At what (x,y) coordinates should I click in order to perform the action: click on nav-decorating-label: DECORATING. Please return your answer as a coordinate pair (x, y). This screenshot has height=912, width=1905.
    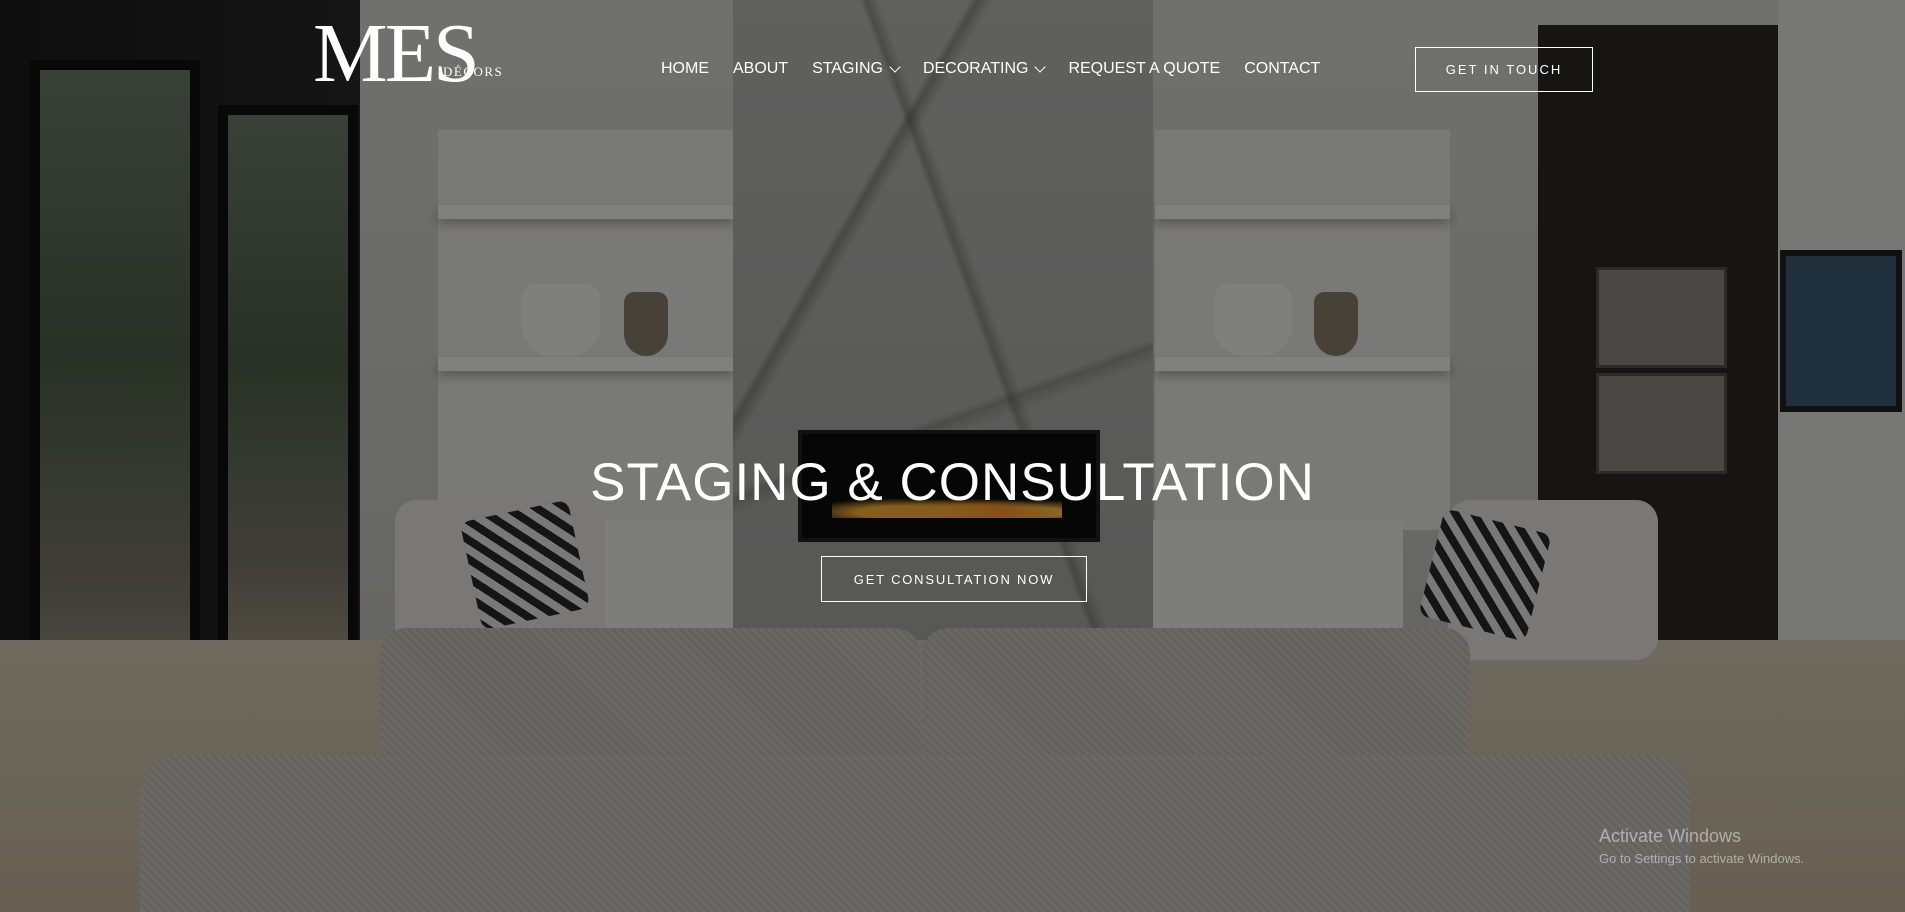
    Looking at the image, I should click on (975, 68).